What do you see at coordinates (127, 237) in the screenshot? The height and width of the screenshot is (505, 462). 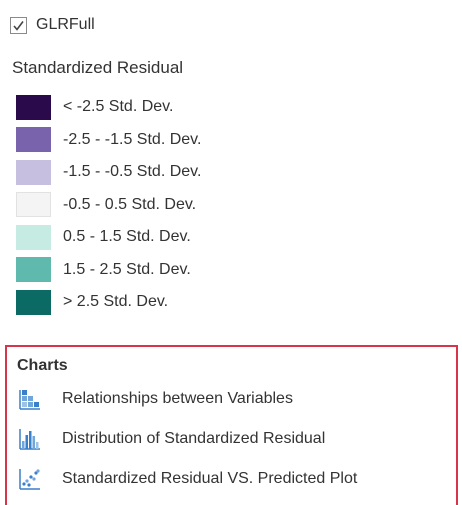 I see `legend-label: 0.5 - 1.5 Std. Dev.` at bounding box center [127, 237].